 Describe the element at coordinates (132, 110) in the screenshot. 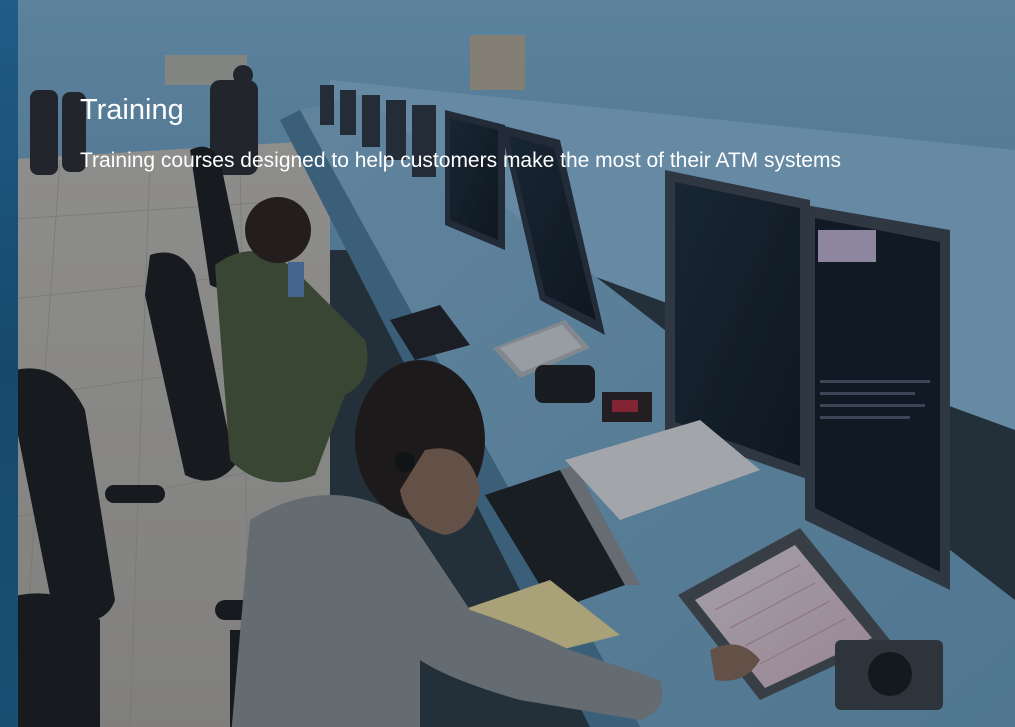

I see `slide-title: Training` at that location.